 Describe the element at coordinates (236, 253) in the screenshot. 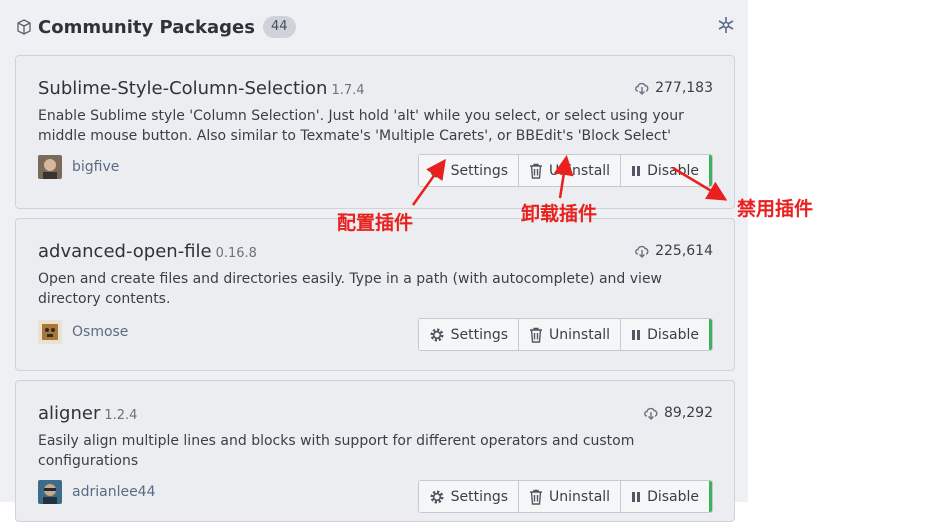

I see `package-version: 0.16.8` at that location.